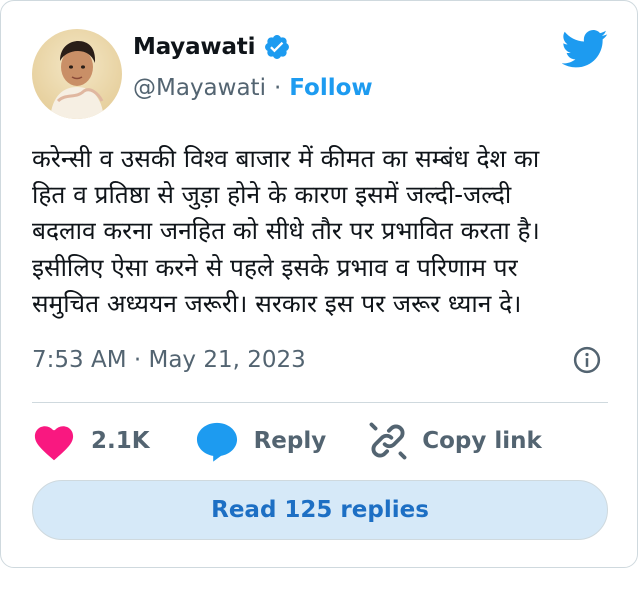  Describe the element at coordinates (584, 49) in the screenshot. I see `twitter-bird-icon` at that location.